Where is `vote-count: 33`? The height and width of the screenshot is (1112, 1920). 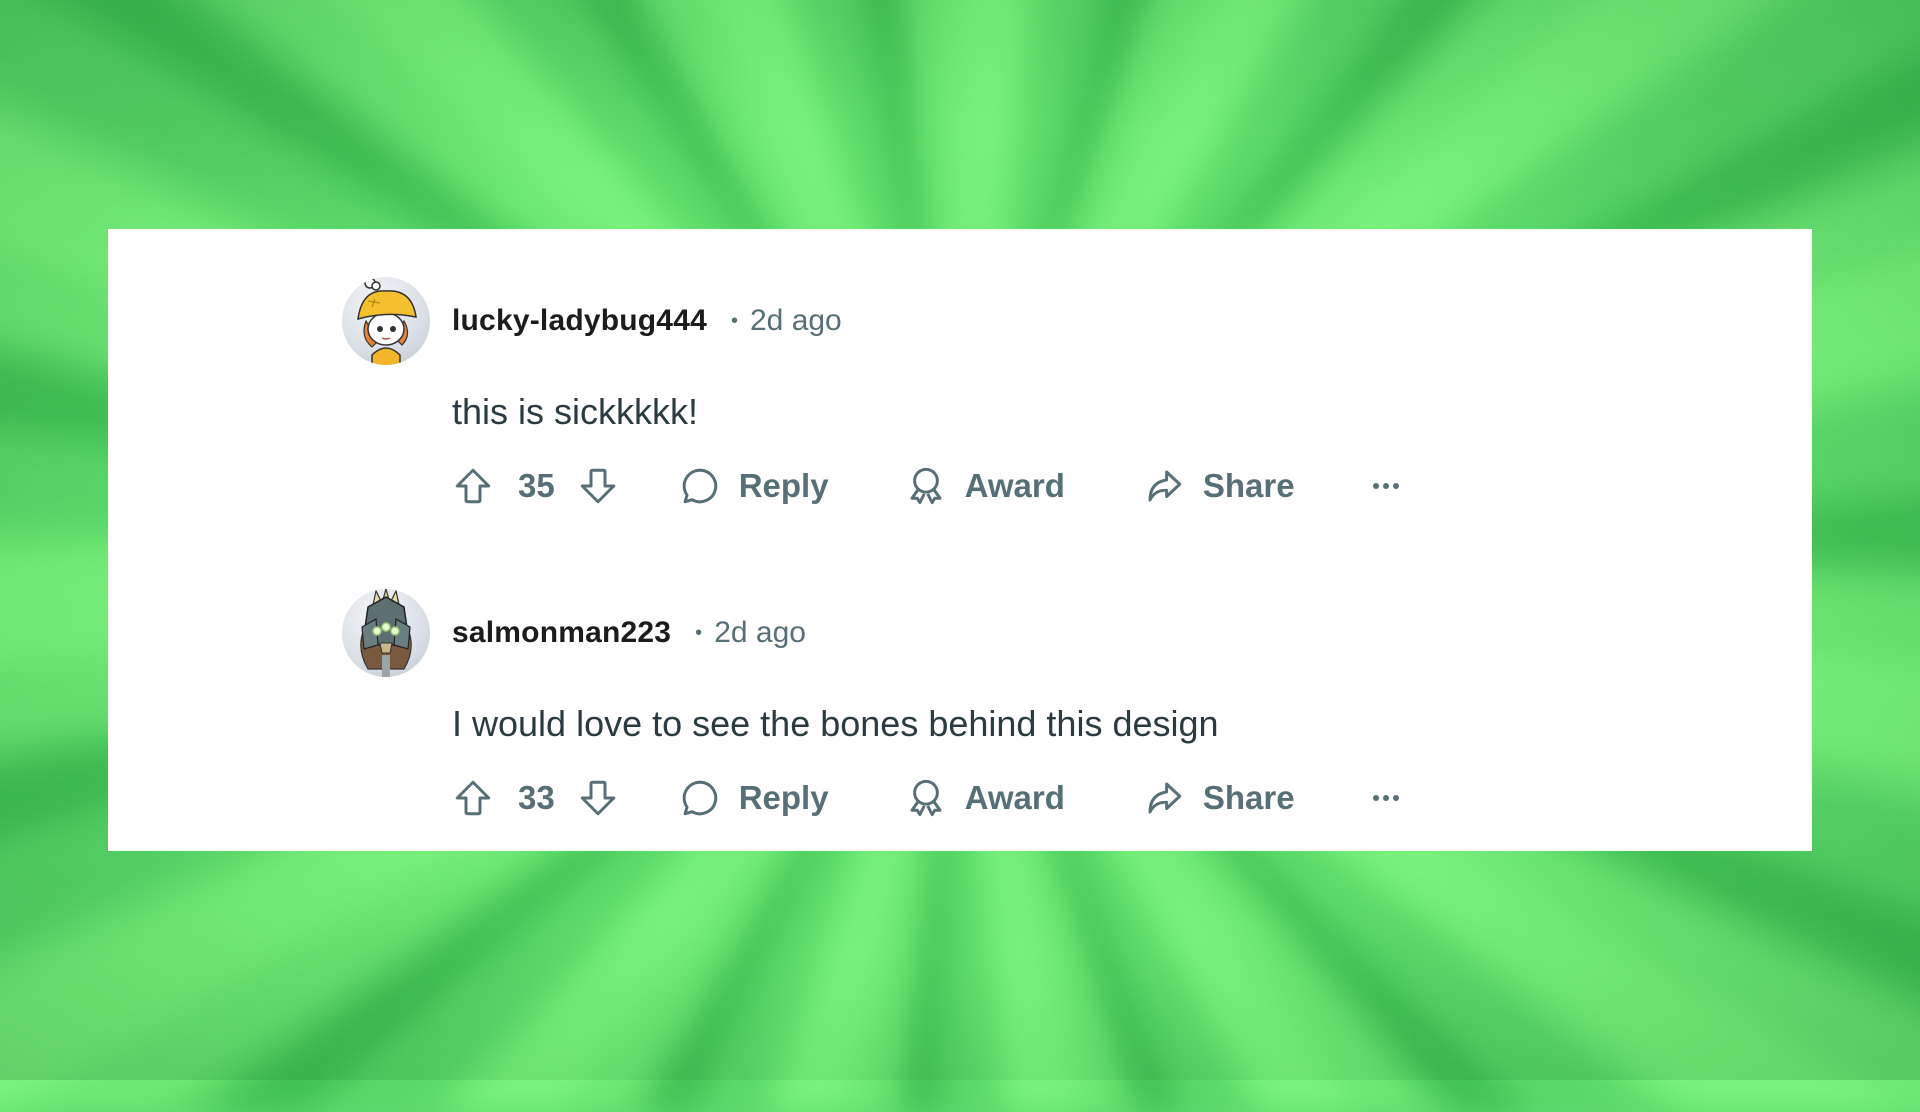
vote-count: 33 is located at coordinates (536, 797).